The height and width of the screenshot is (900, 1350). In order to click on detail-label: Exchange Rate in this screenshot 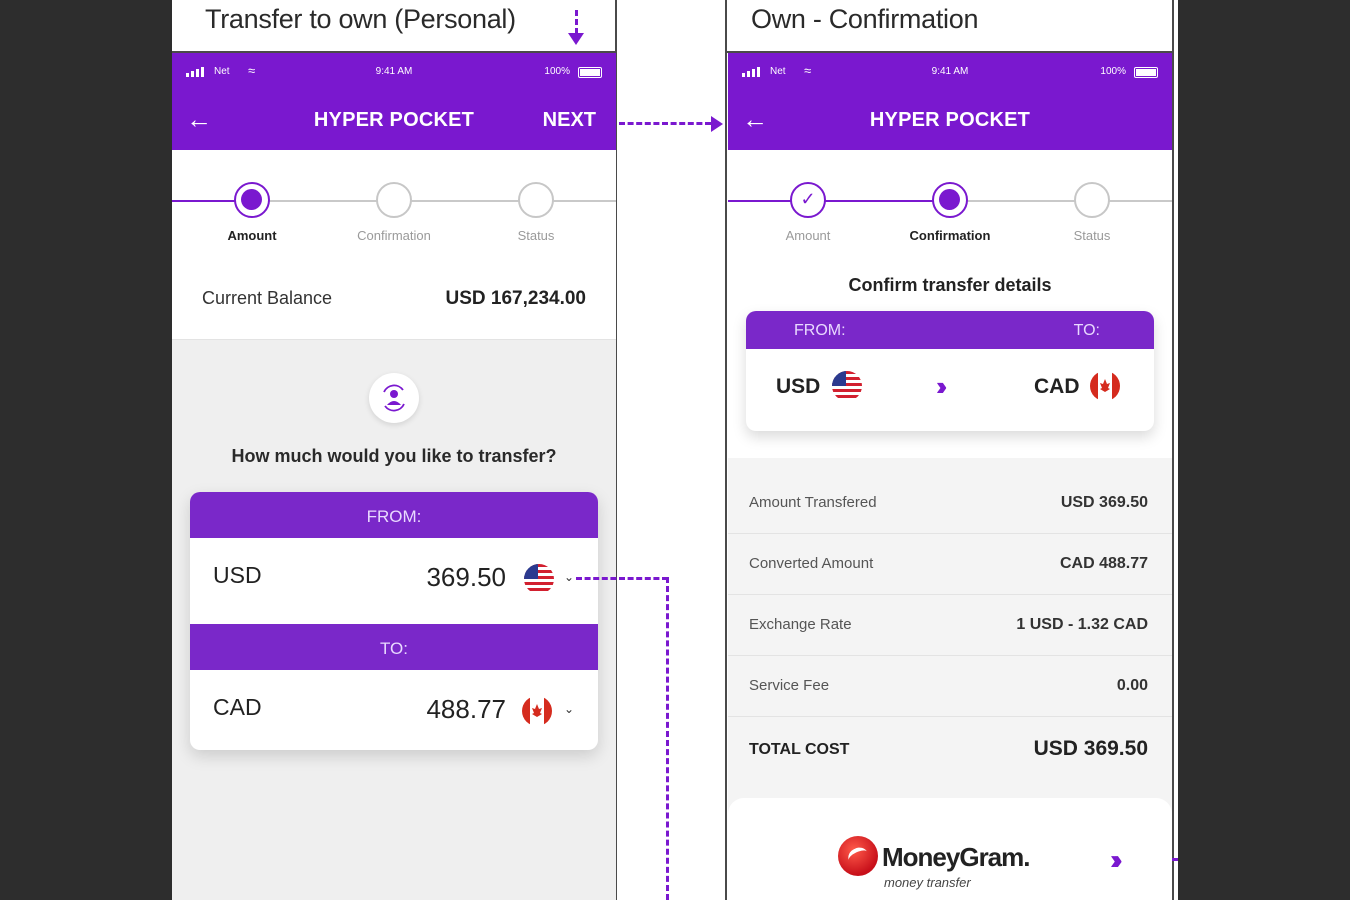, I will do `click(800, 624)`.